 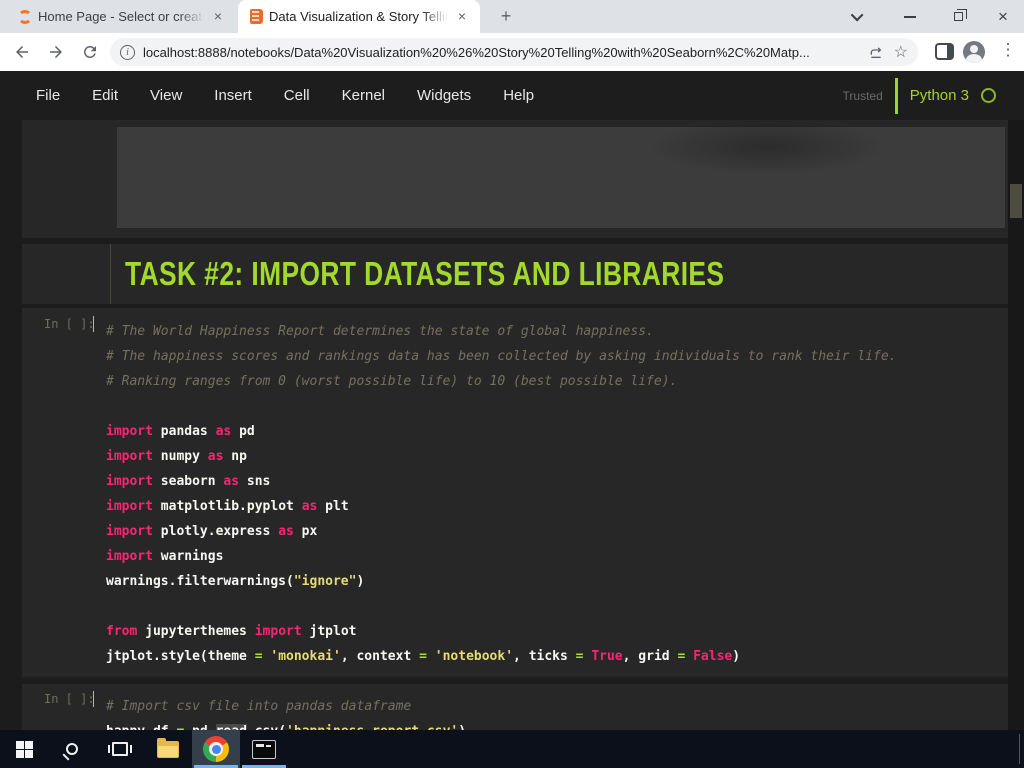 I want to click on search-icon, so click(x=72, y=749).